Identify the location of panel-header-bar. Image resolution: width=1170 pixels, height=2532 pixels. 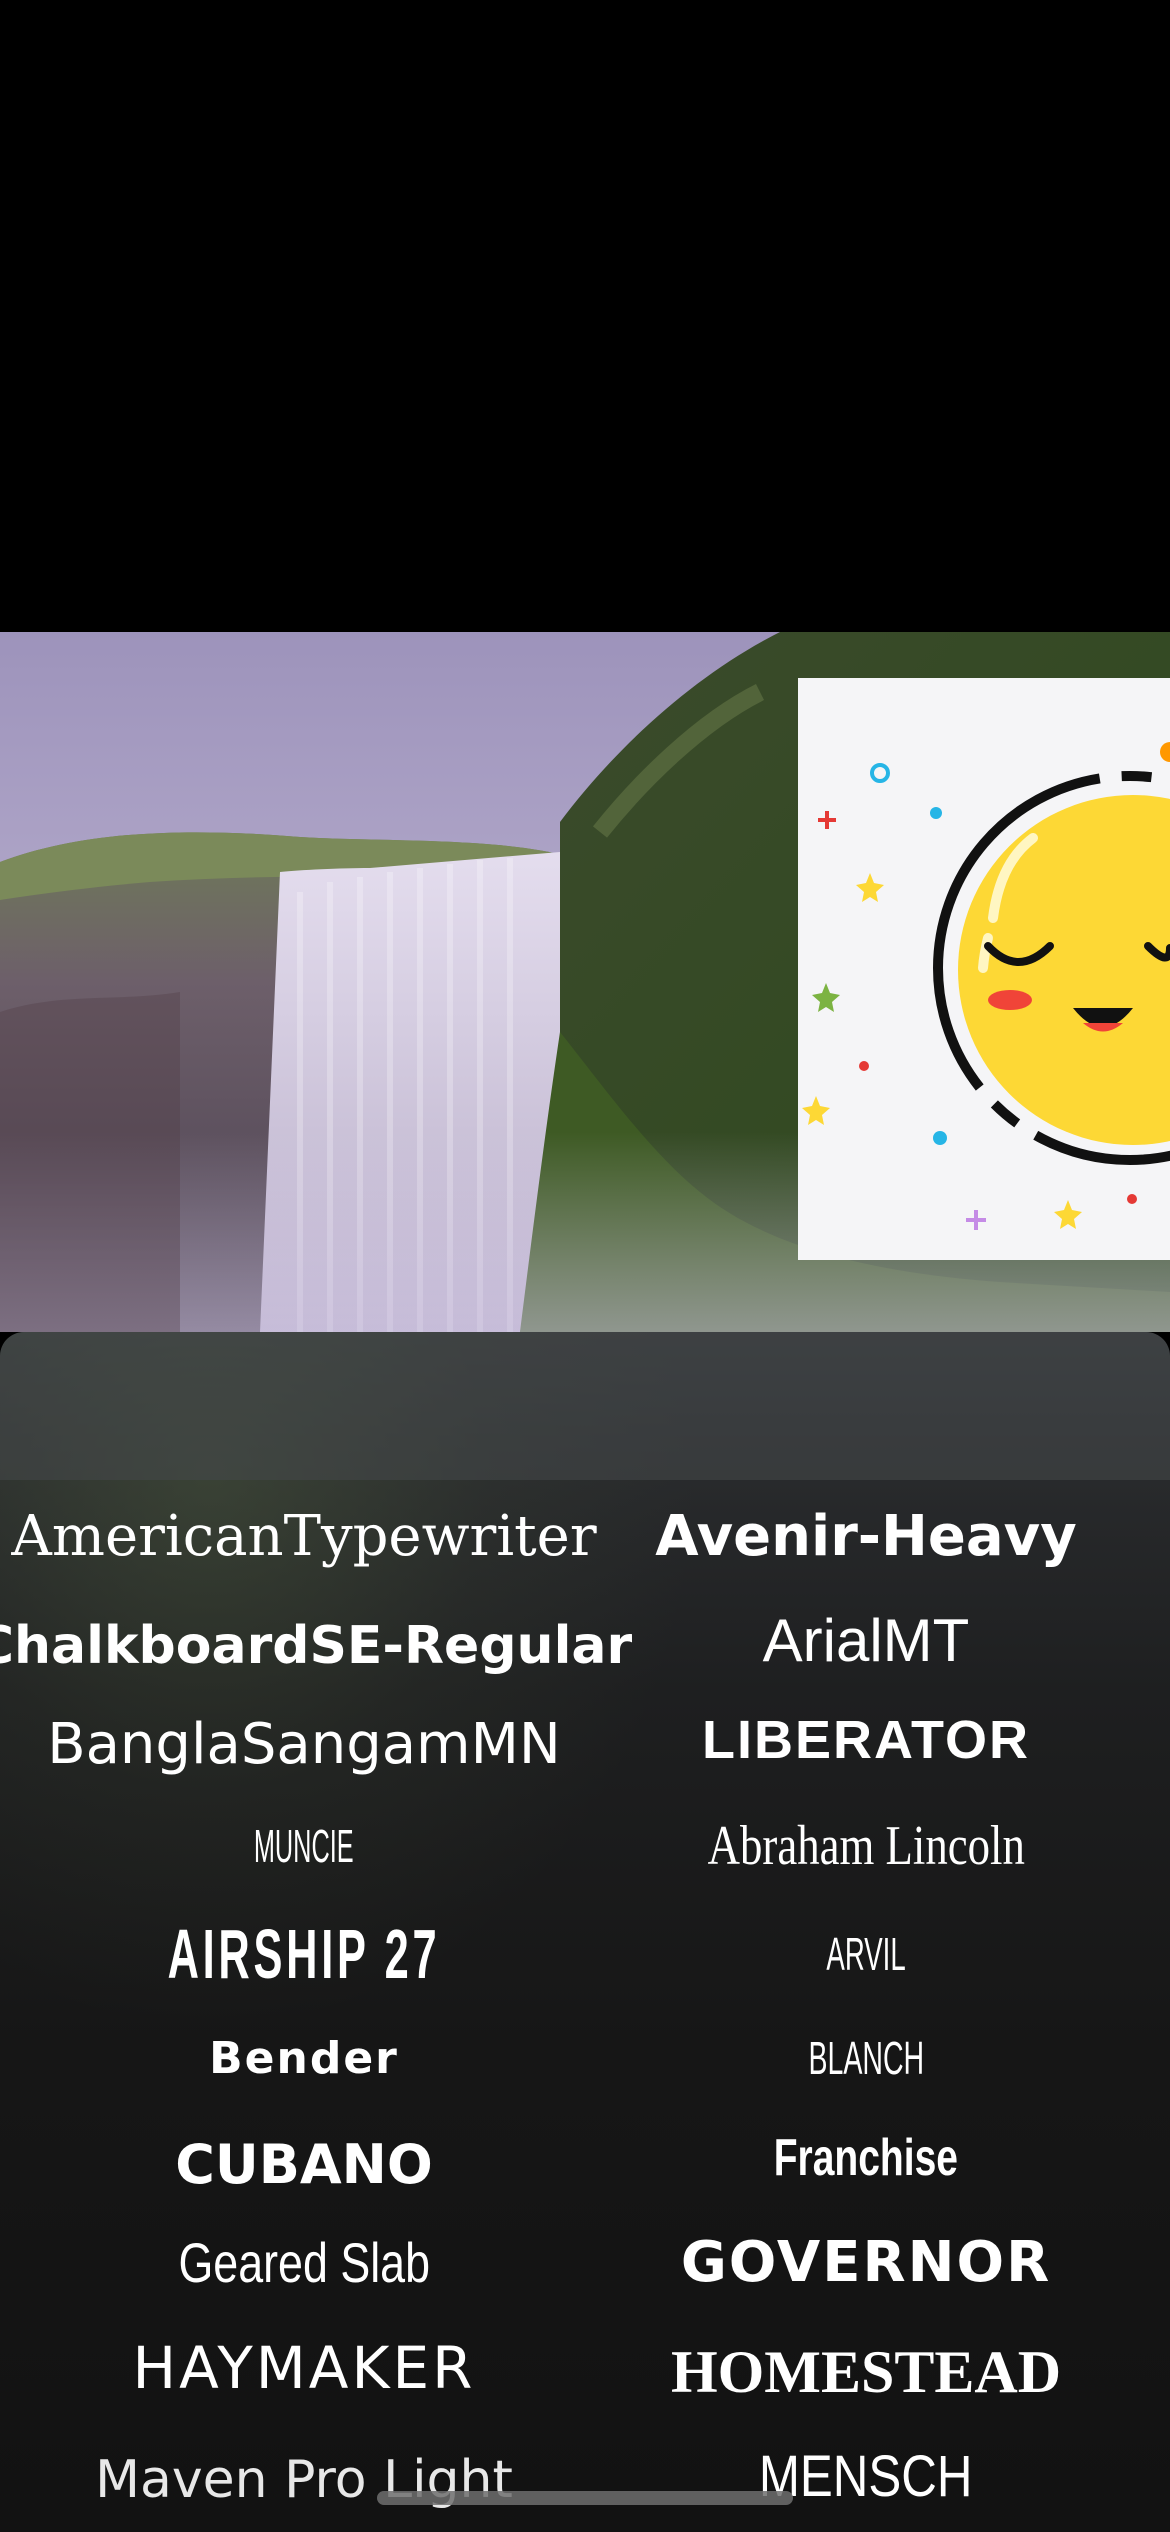
(585, 1406).